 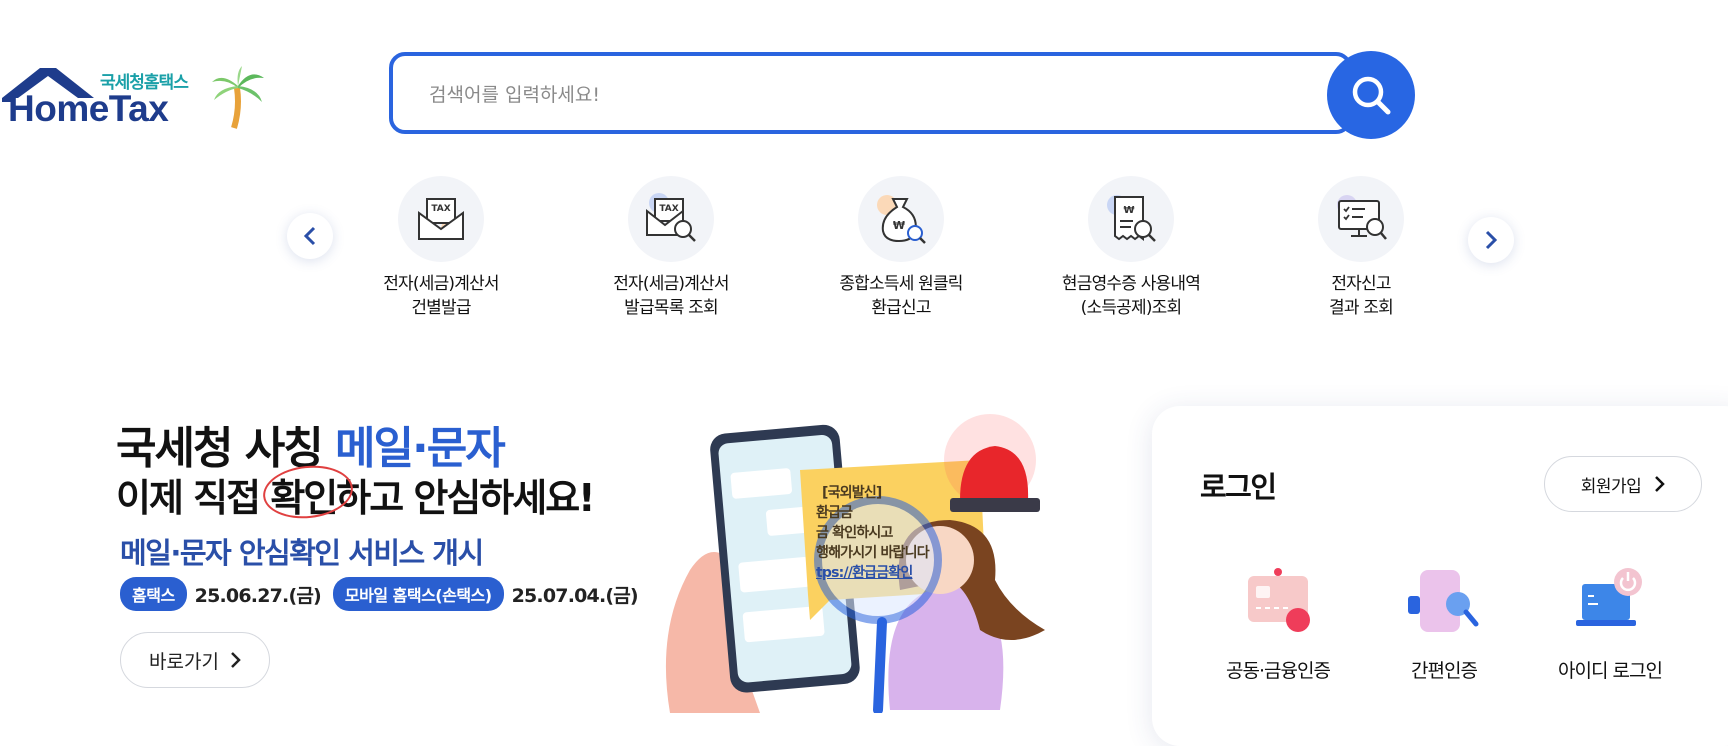 I want to click on login-option-label: 간편인증, so click(x=1444, y=671).